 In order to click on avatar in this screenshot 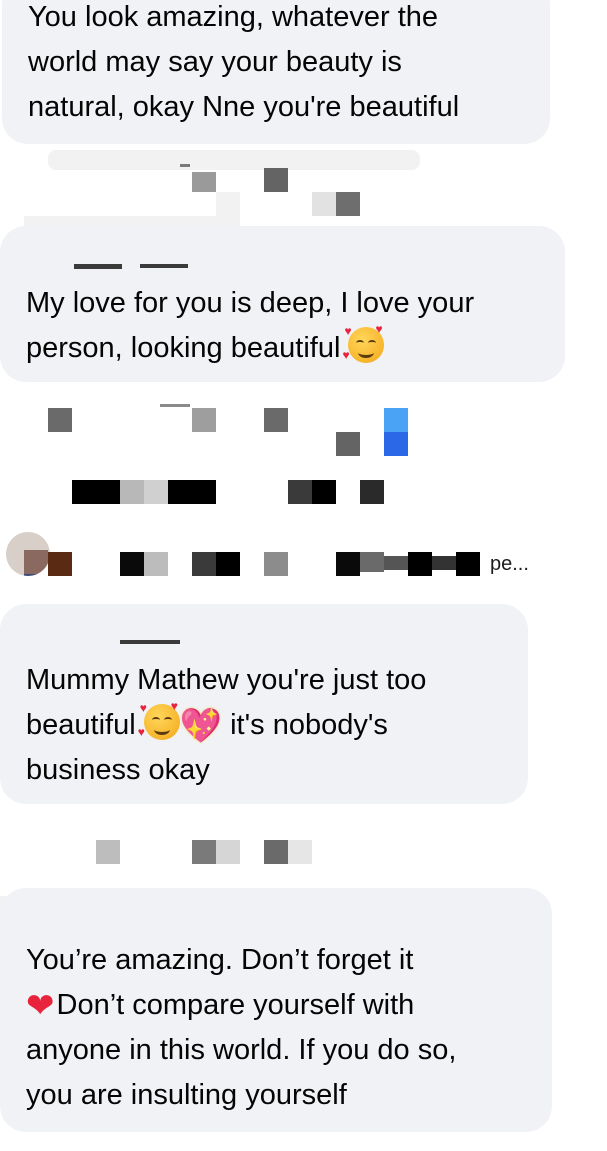, I will do `click(28, 554)`.